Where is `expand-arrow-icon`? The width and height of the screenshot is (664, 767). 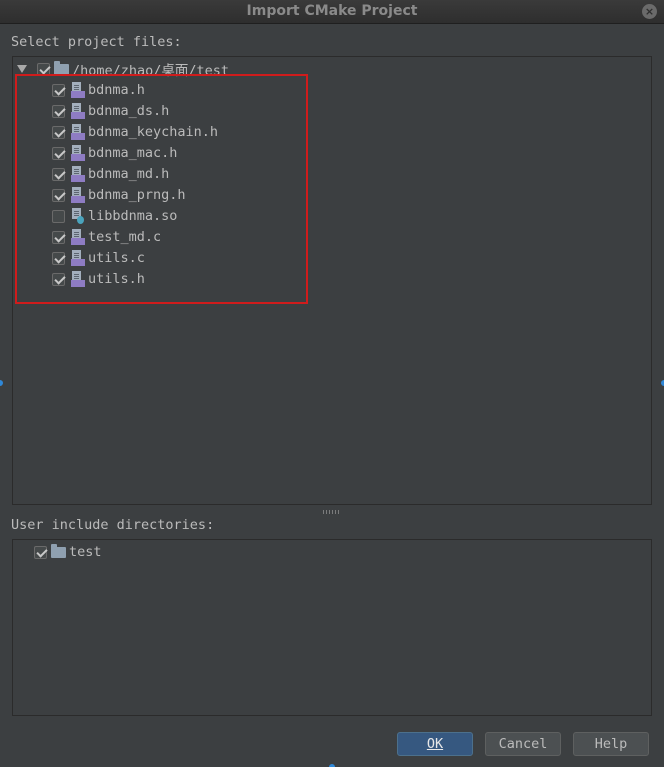
expand-arrow-icon is located at coordinates (22, 69).